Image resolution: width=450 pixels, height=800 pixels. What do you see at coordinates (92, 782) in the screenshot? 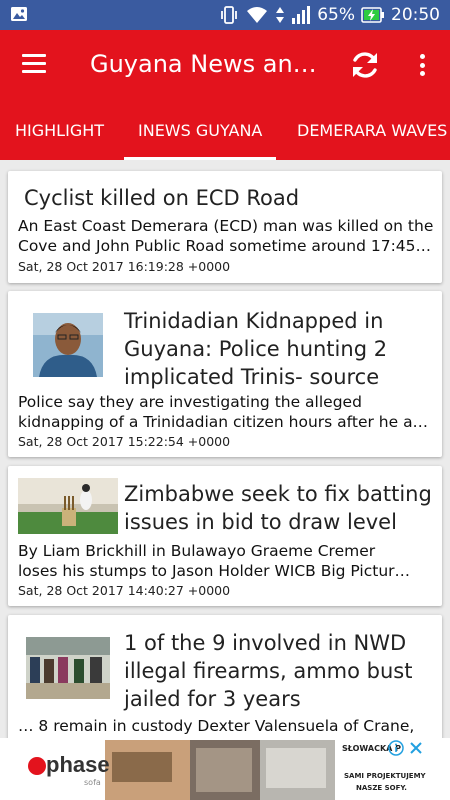
I see `ad-brand-sub: sofa` at bounding box center [92, 782].